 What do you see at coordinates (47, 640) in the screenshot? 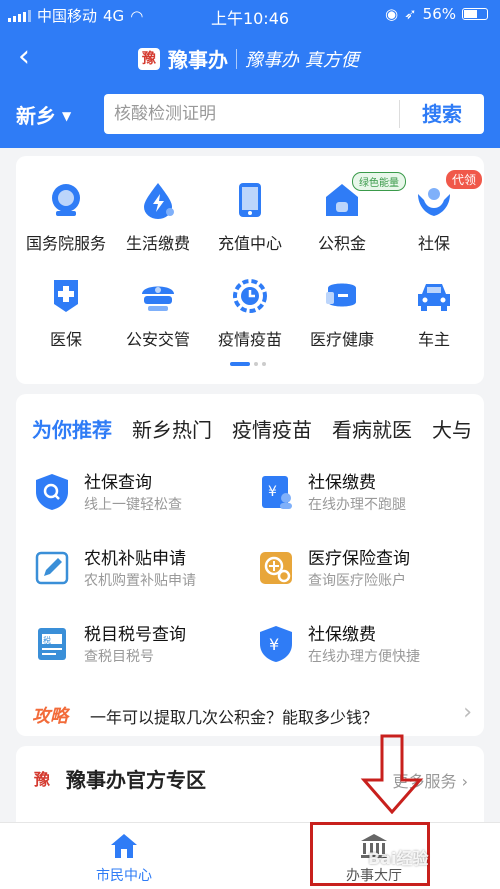
I see `svg-text: 税` at bounding box center [47, 640].